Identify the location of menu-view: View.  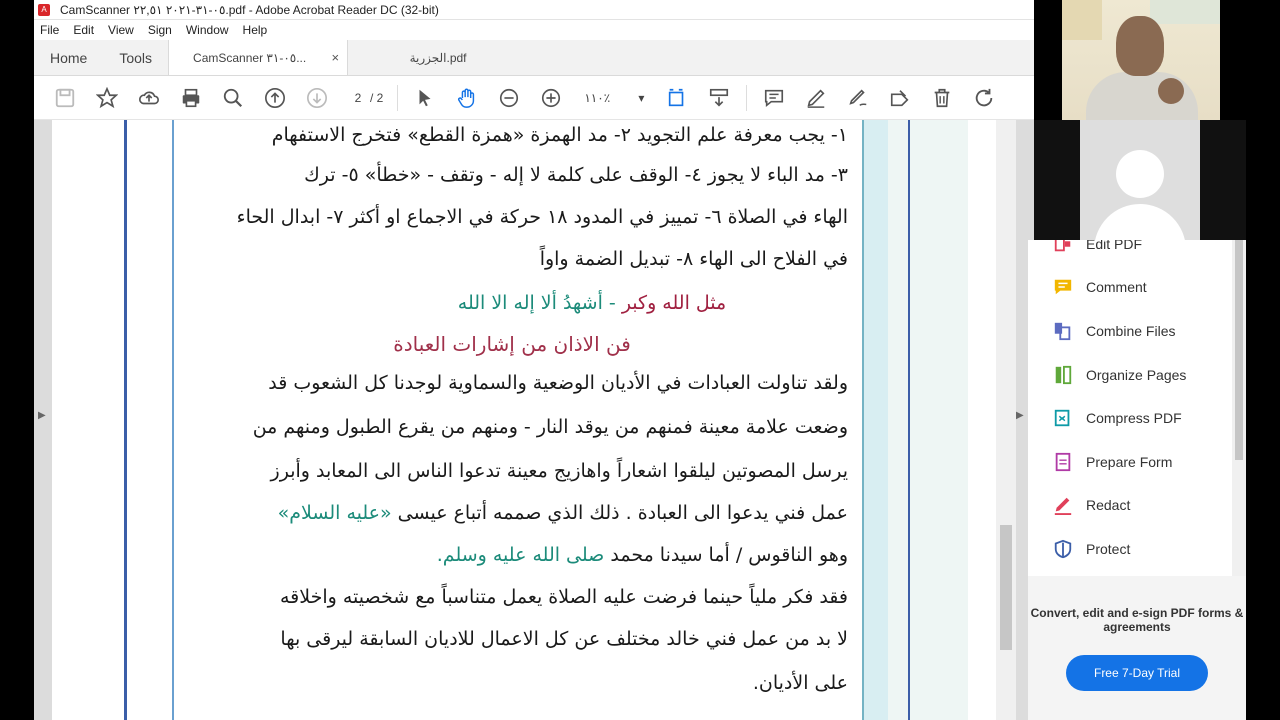
(121, 30).